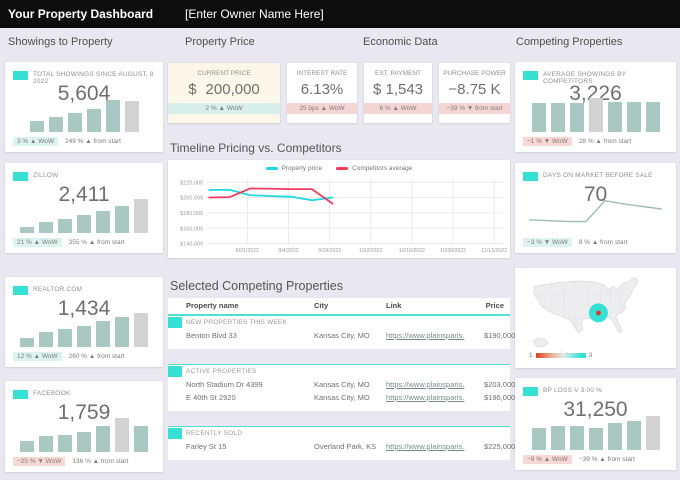  Describe the element at coordinates (254, 14) in the screenshot. I see `owner-name-field: [Enter Owner Name Here]` at that location.